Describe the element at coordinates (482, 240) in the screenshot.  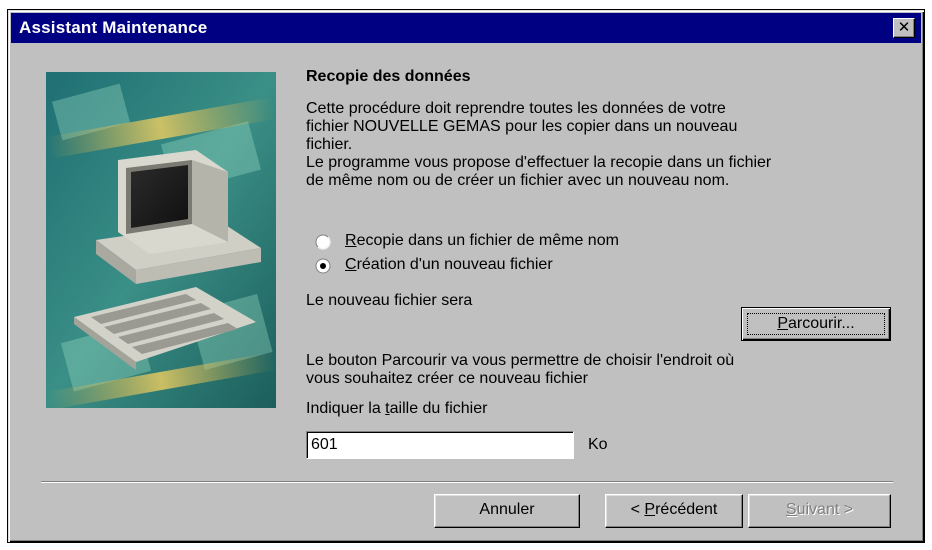
I see `radio-label-same-name: Recopie dans un fichier de même nom` at that location.